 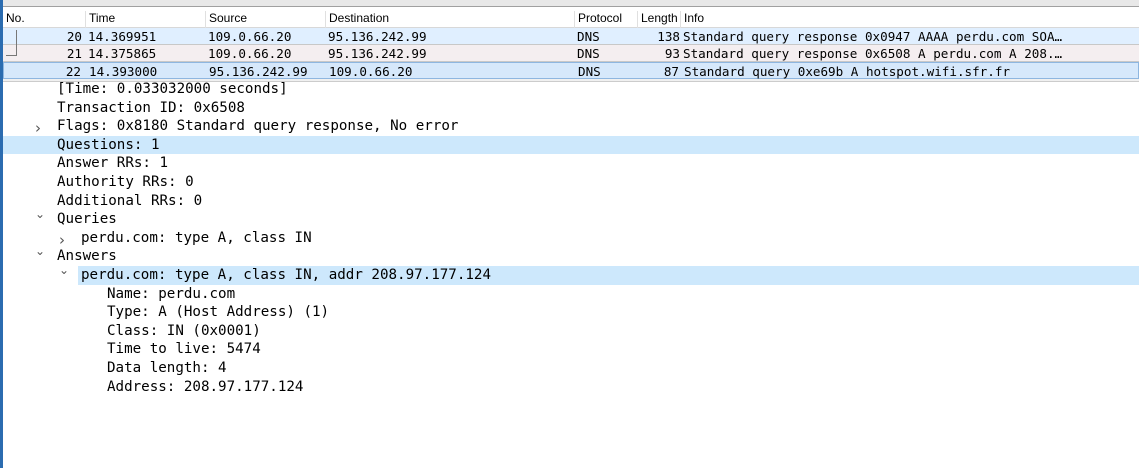 I want to click on cell-no: 20, so click(x=74, y=36).